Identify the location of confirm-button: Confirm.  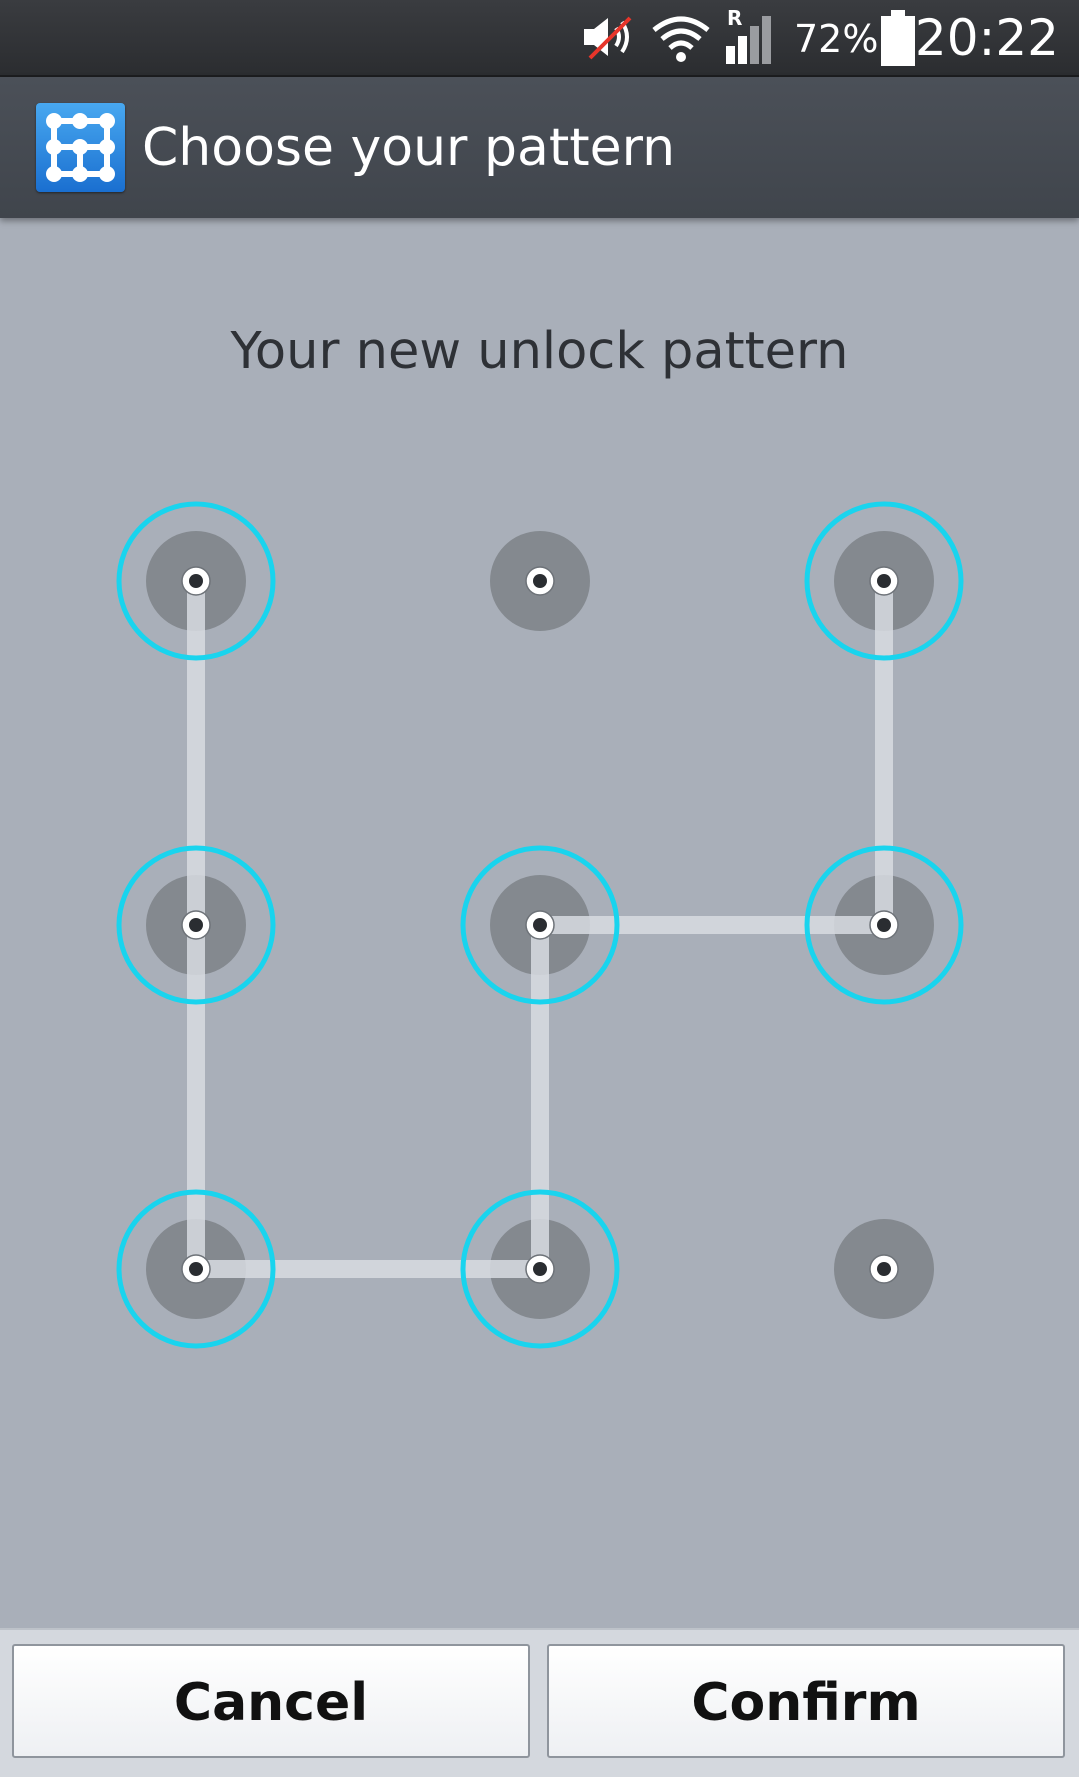
(806, 1701).